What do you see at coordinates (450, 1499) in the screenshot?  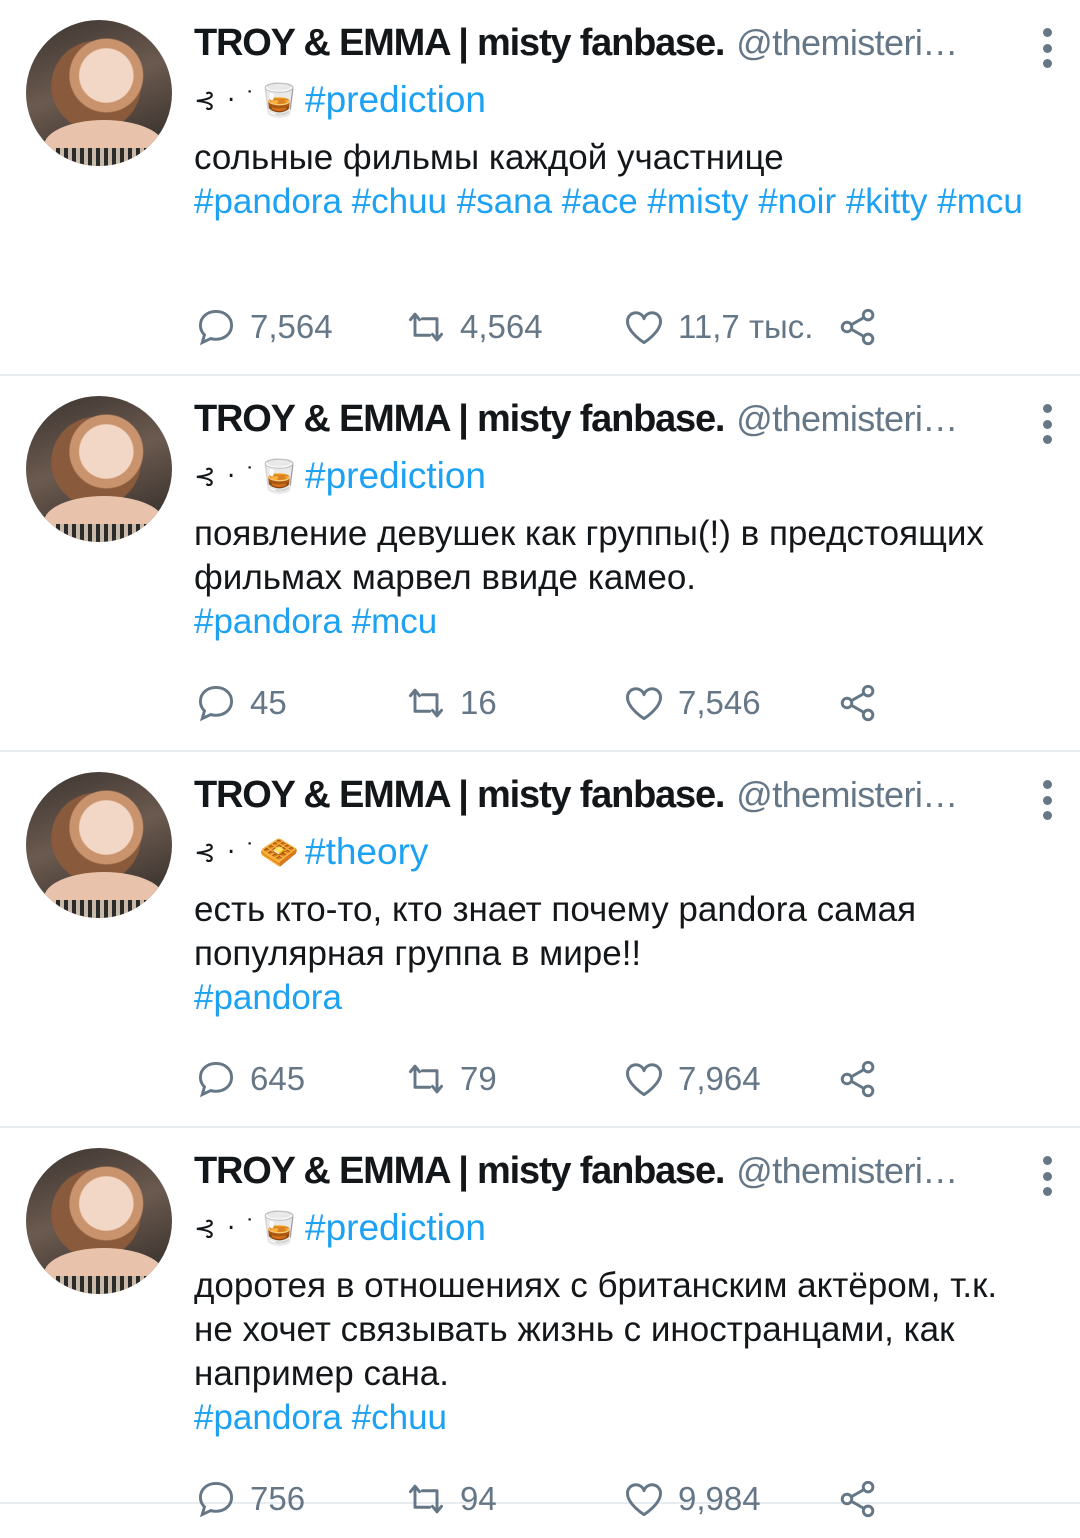 I see `retweet-button: 94` at bounding box center [450, 1499].